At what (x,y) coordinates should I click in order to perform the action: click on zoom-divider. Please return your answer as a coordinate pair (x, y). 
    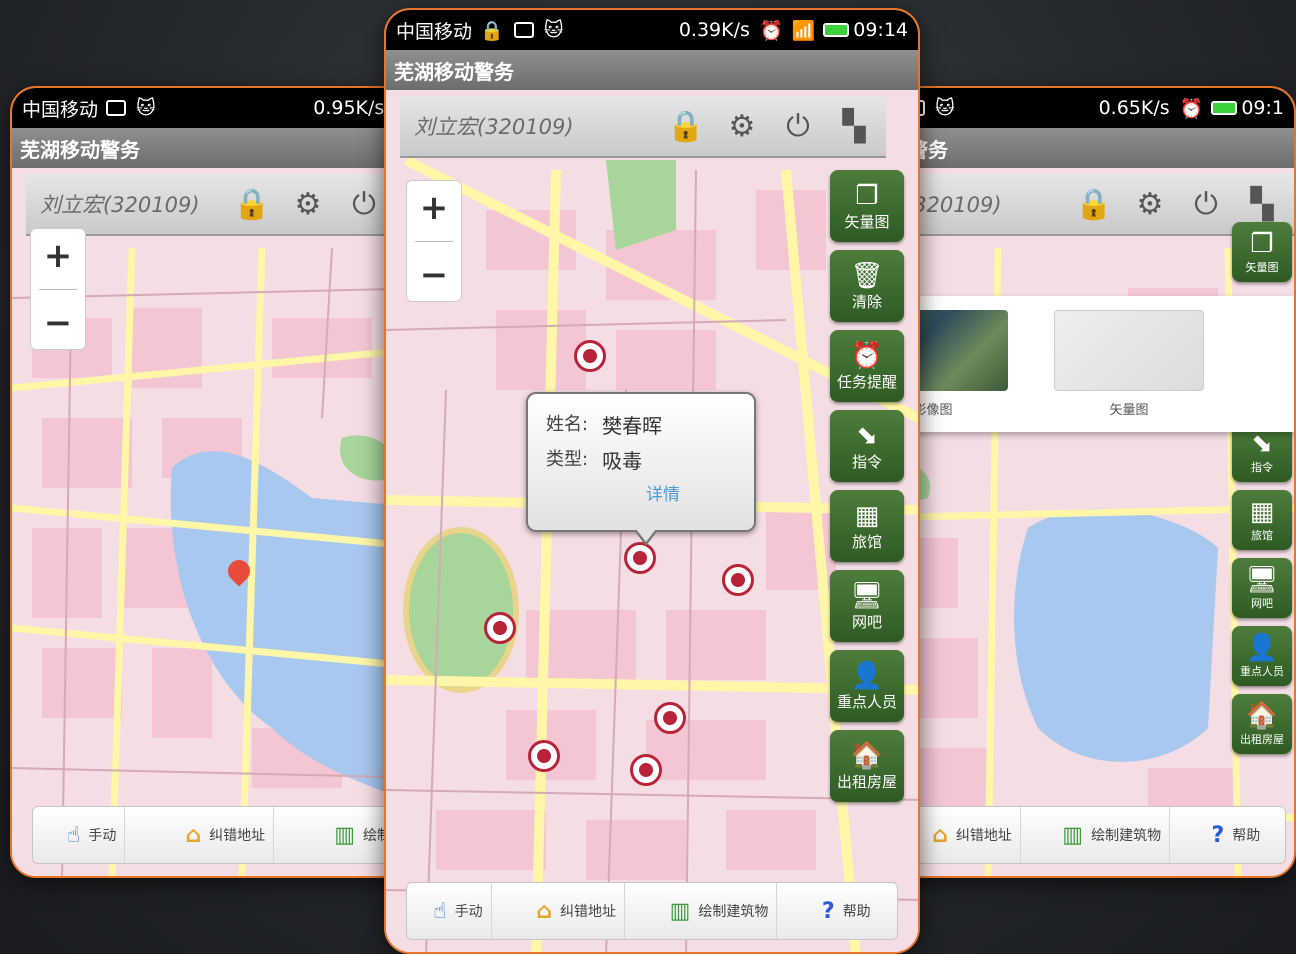
    Looking at the image, I should click on (434, 241).